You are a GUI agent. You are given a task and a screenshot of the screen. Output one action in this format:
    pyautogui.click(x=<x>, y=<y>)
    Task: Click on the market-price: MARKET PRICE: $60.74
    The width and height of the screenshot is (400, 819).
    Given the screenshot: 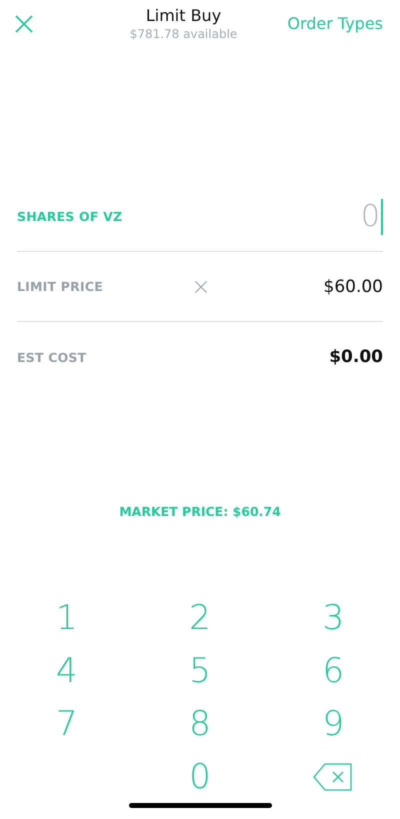 What is the action you would take?
    pyautogui.click(x=200, y=512)
    